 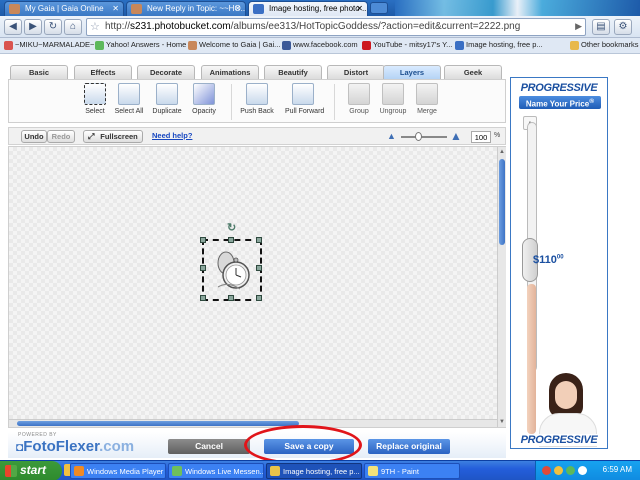 I want to click on bookmark-item: www.facebook.com, so click(x=320, y=45).